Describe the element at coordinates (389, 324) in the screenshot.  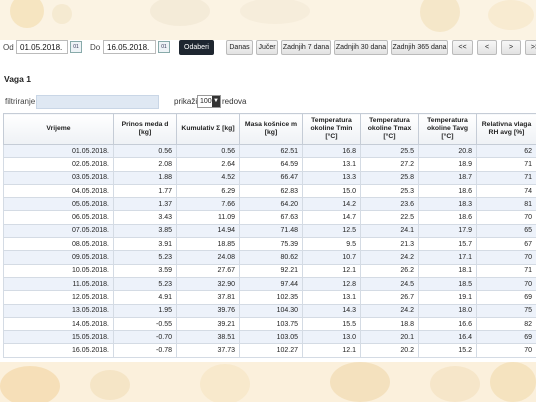
I see `table-cell: 18.8` at that location.